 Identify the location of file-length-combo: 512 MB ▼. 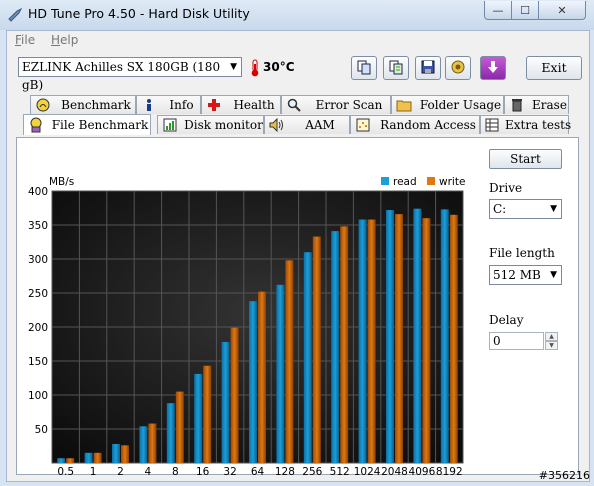
(525, 275).